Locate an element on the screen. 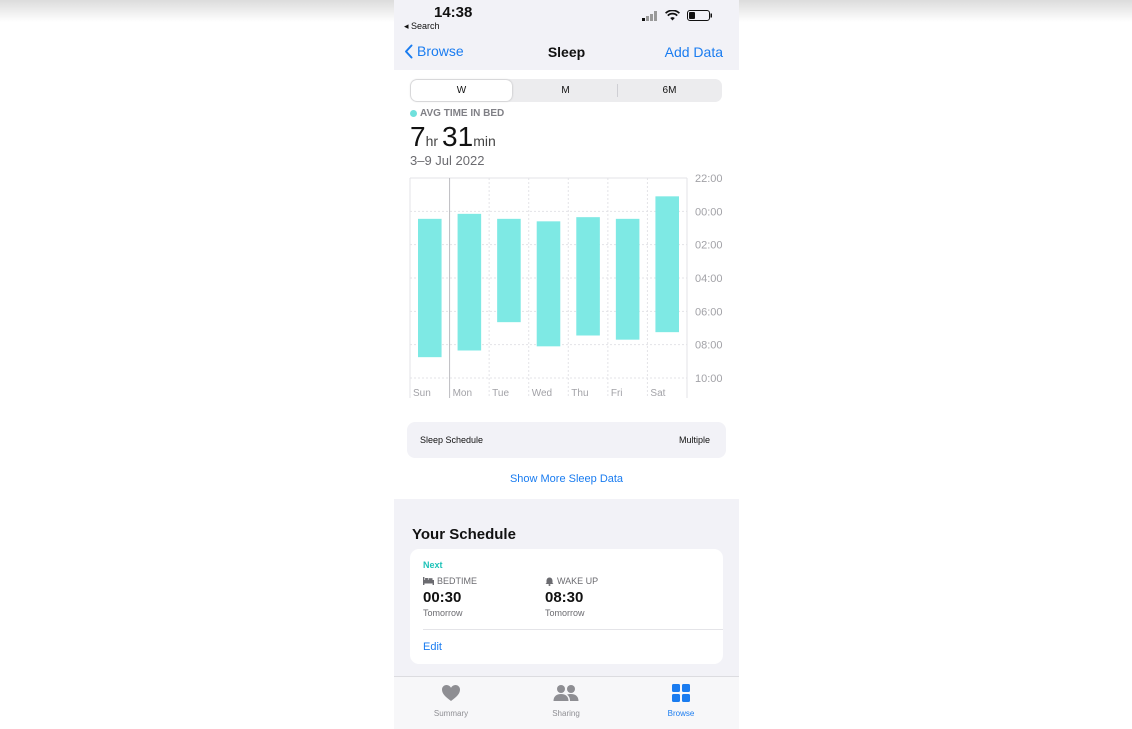  battery-icon is located at coordinates (699, 15).